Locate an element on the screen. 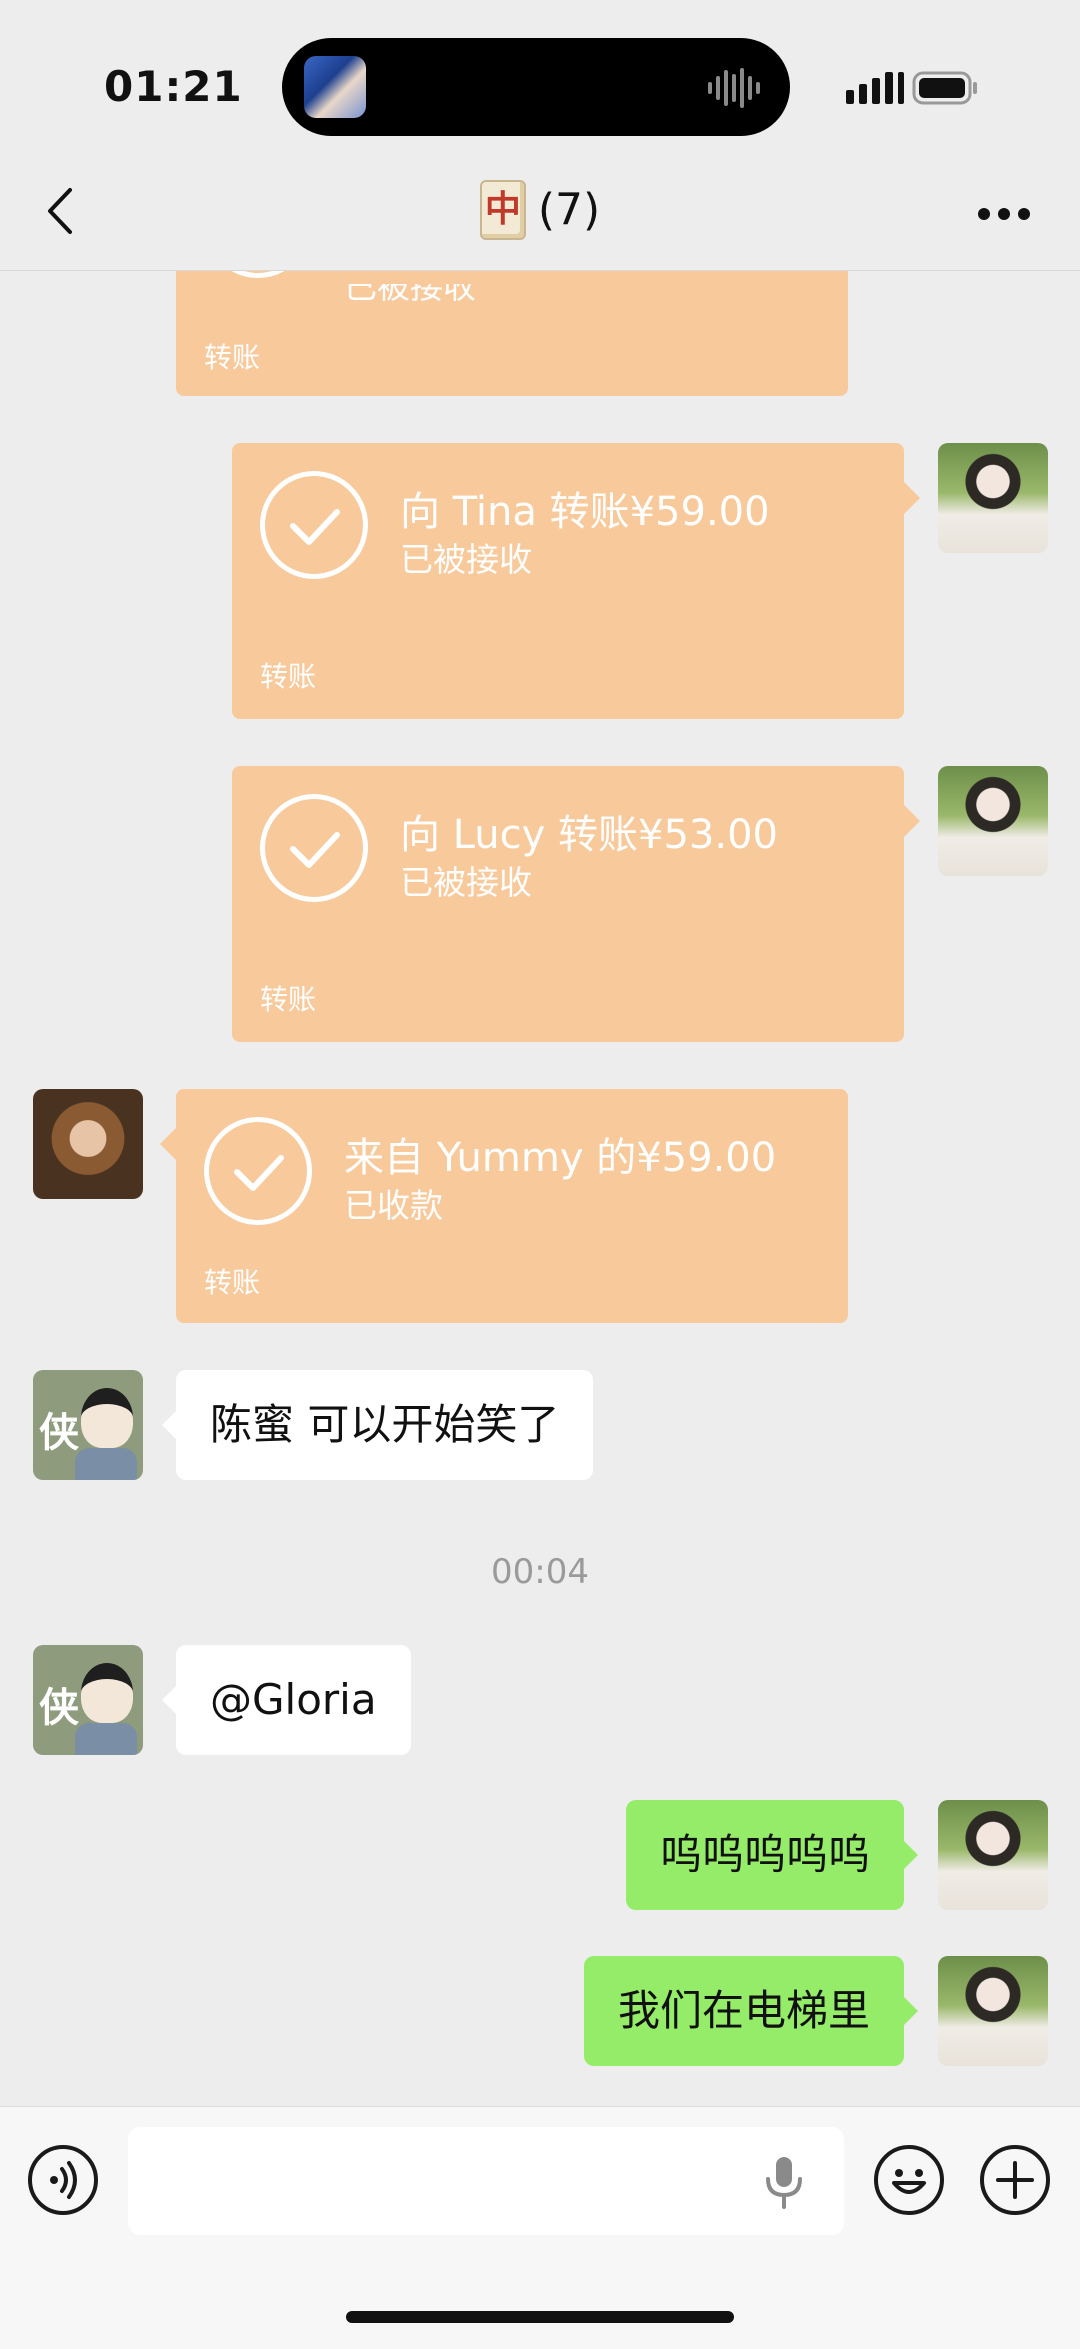  message-bubble: 我们在电梯里 is located at coordinates (743, 2011).